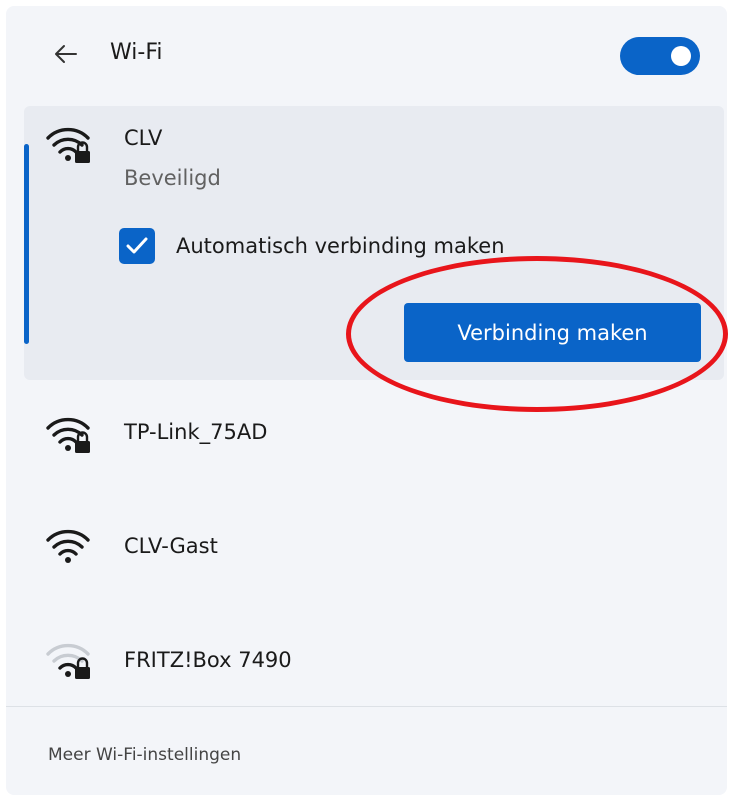 The height and width of the screenshot is (801, 733). I want to click on back-button, so click(66, 54).